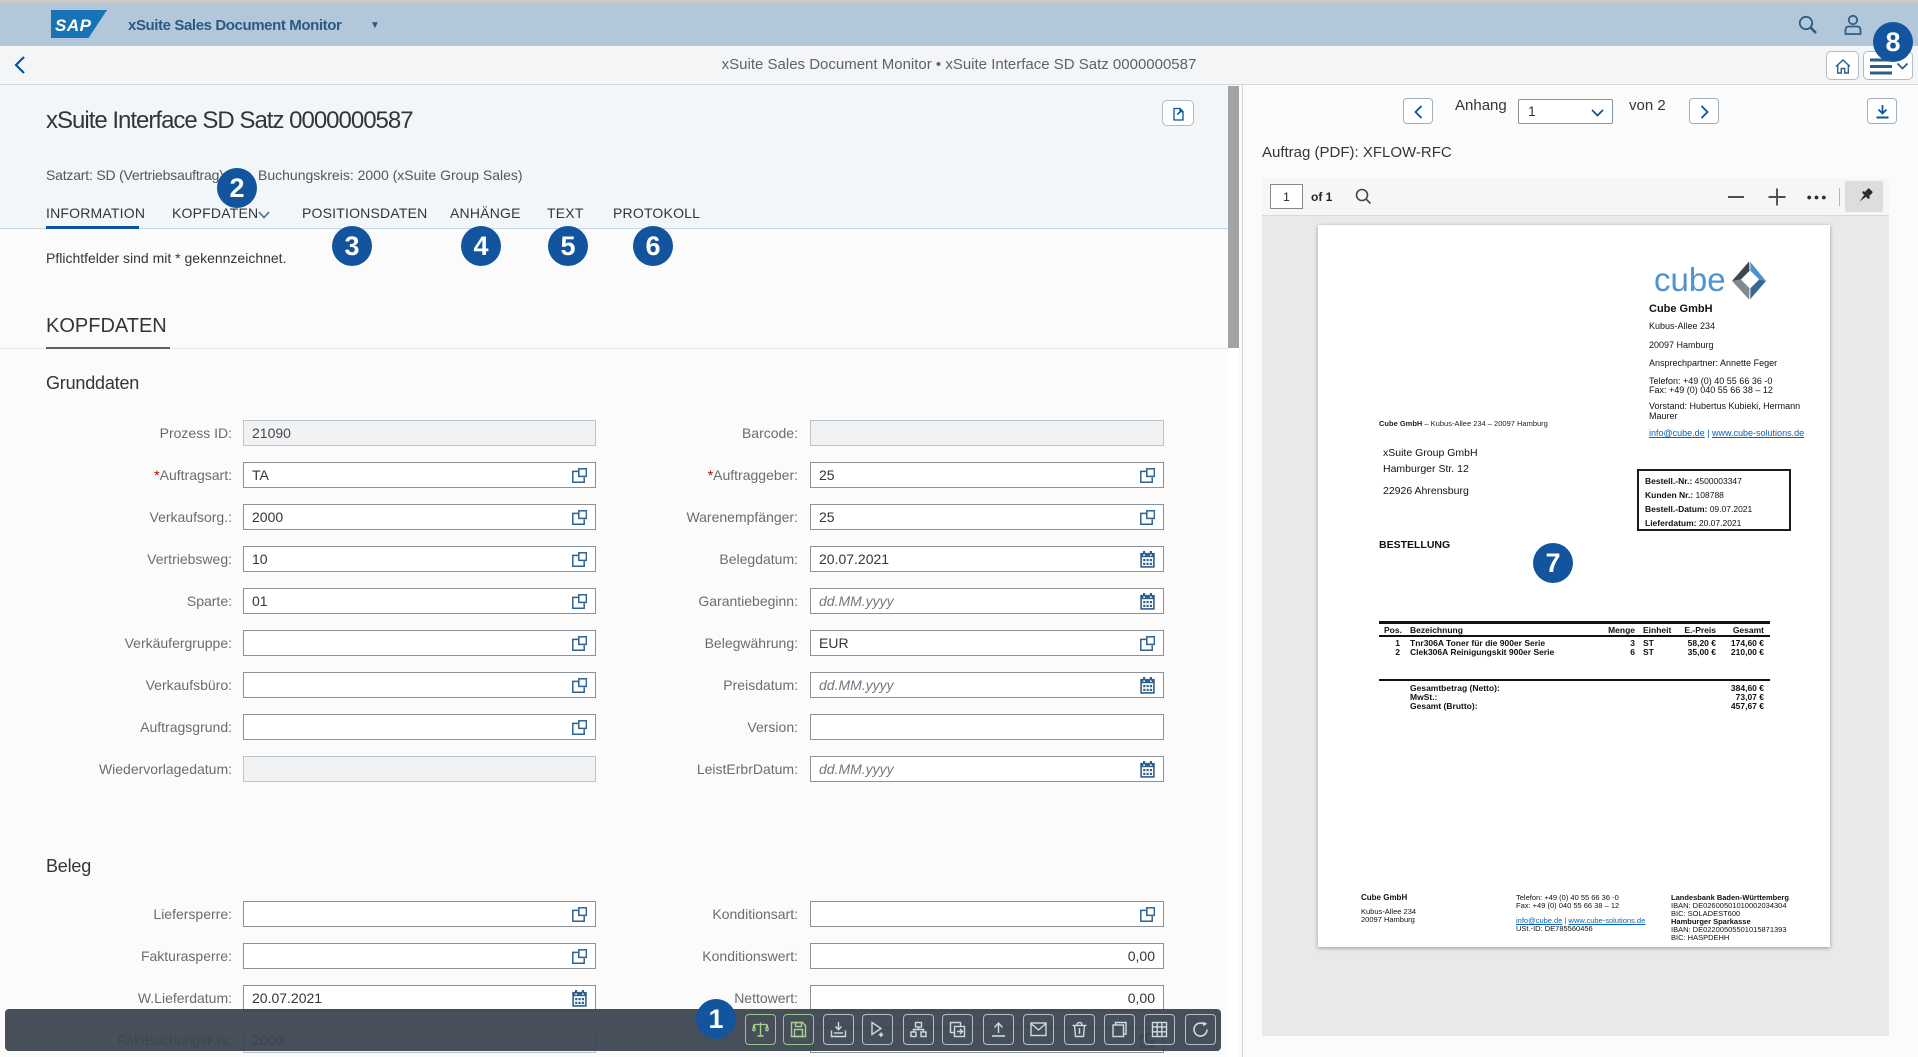 This screenshot has height=1057, width=1918. Describe the element at coordinates (73, 25) in the screenshot. I see `svg-text: SAP` at that location.